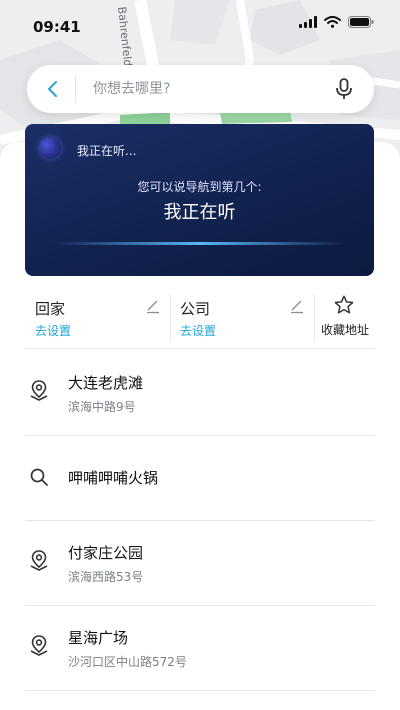  What do you see at coordinates (200, 26) in the screenshot?
I see `status-bar: 09:41` at bounding box center [200, 26].